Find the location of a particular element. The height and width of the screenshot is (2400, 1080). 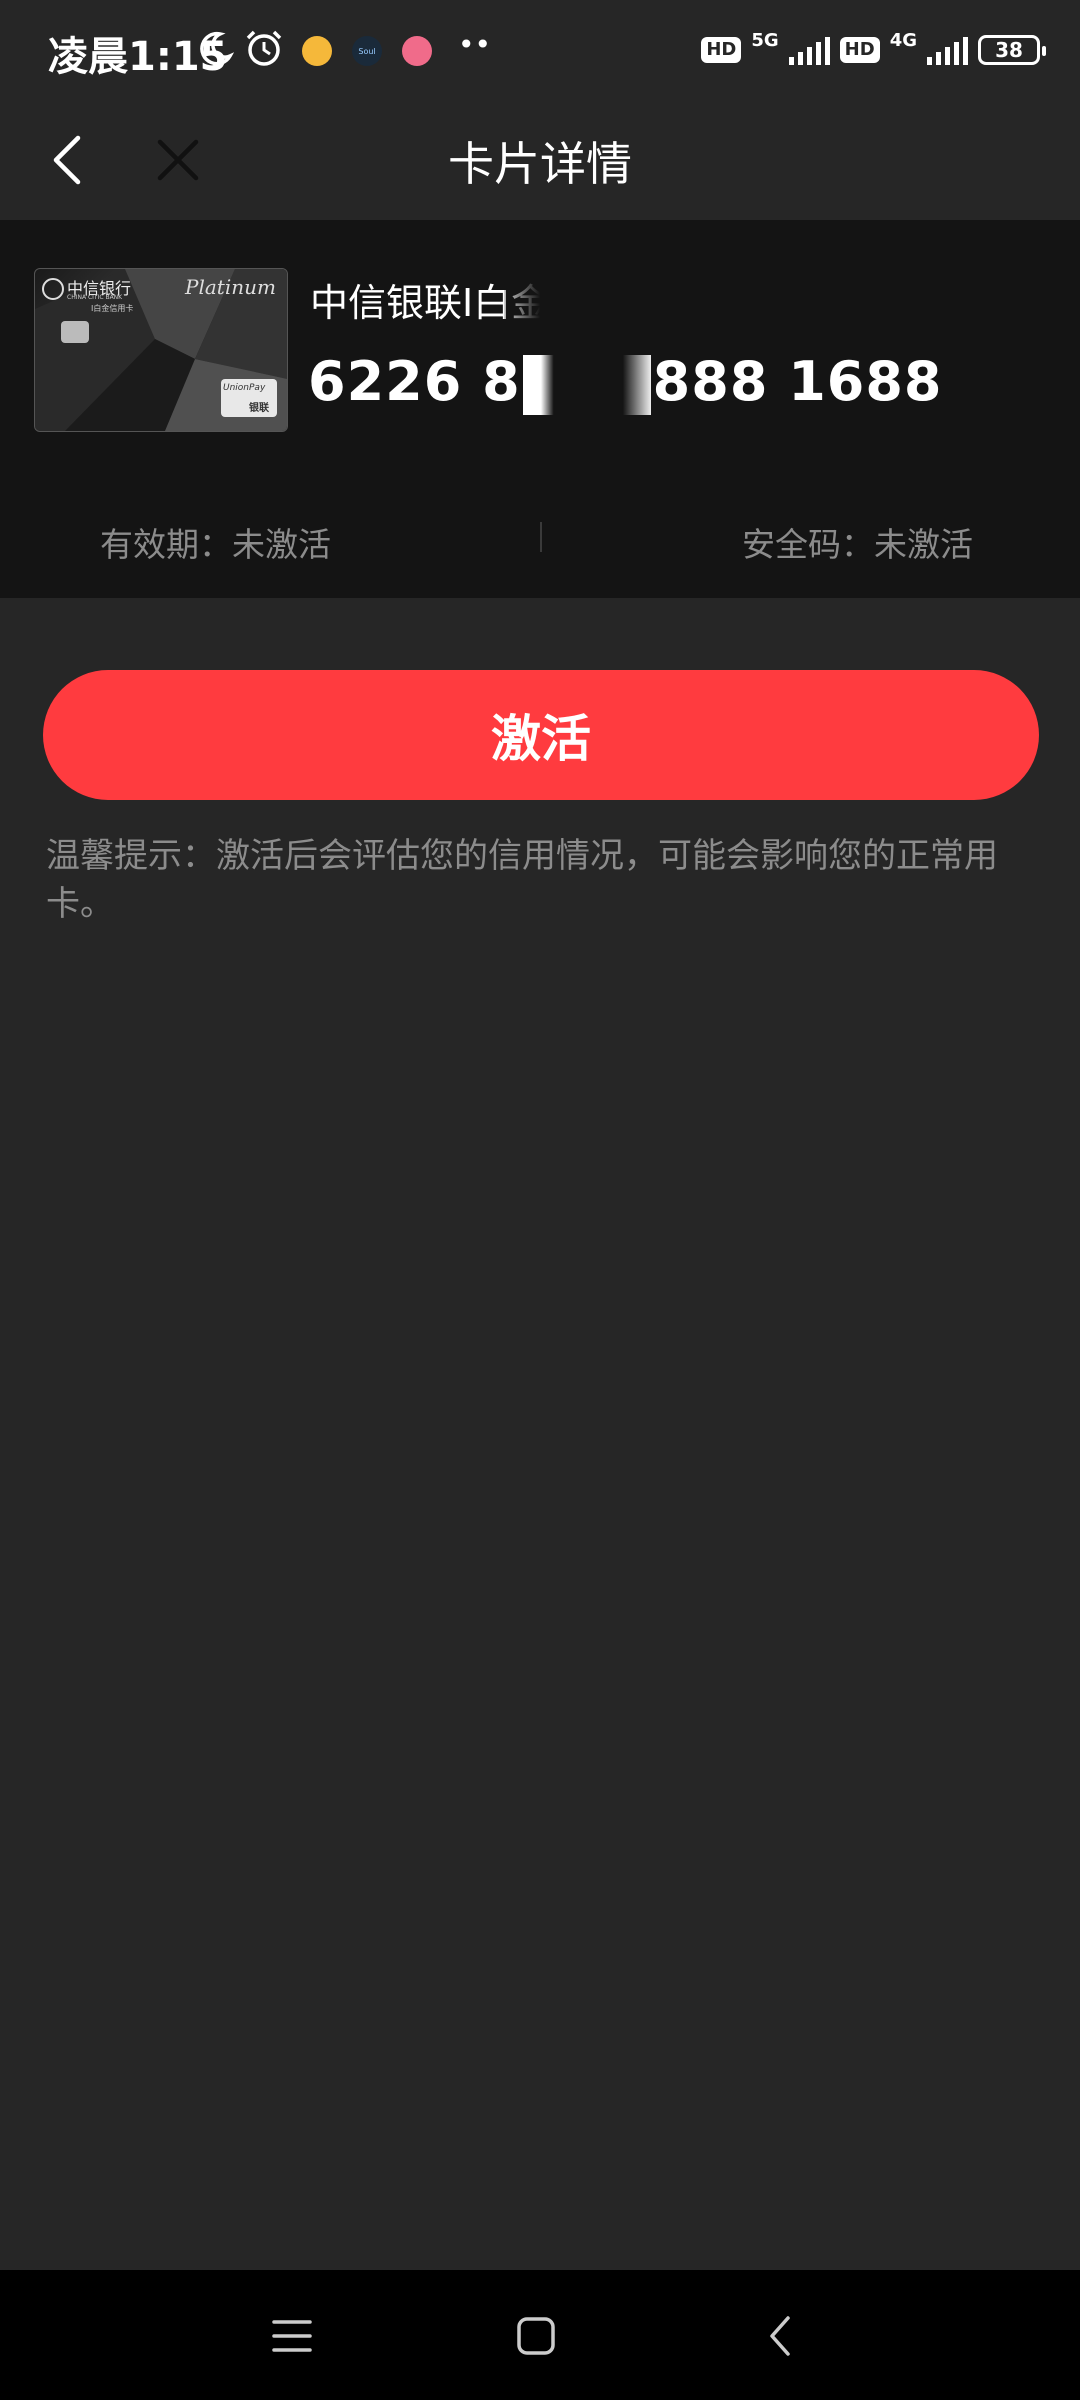

card-number: 6226 8 888 1688 is located at coordinates (625, 383).